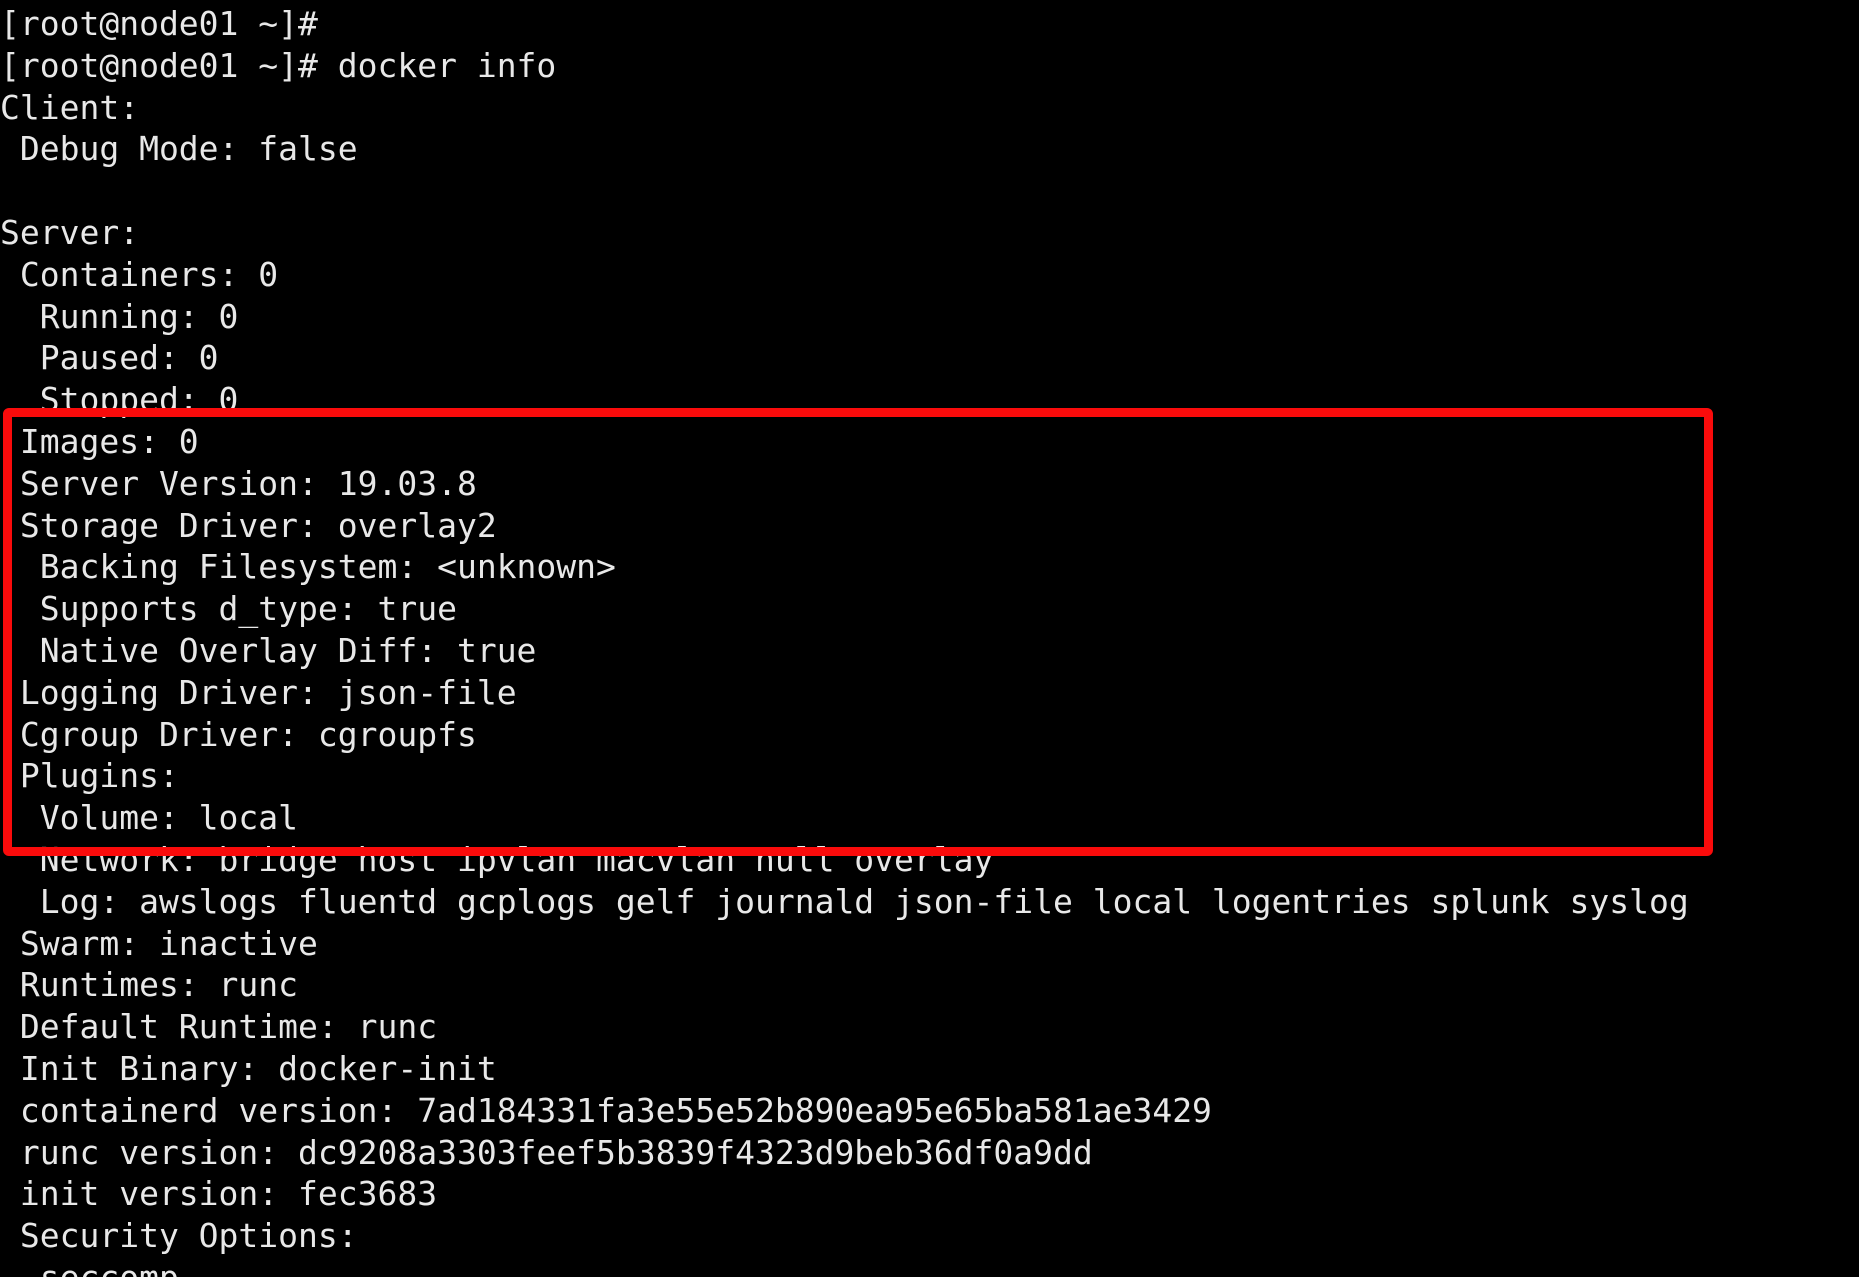 The width and height of the screenshot is (1859, 1277). I want to click on terminal-line: Debug Mode: false, so click(179, 149).